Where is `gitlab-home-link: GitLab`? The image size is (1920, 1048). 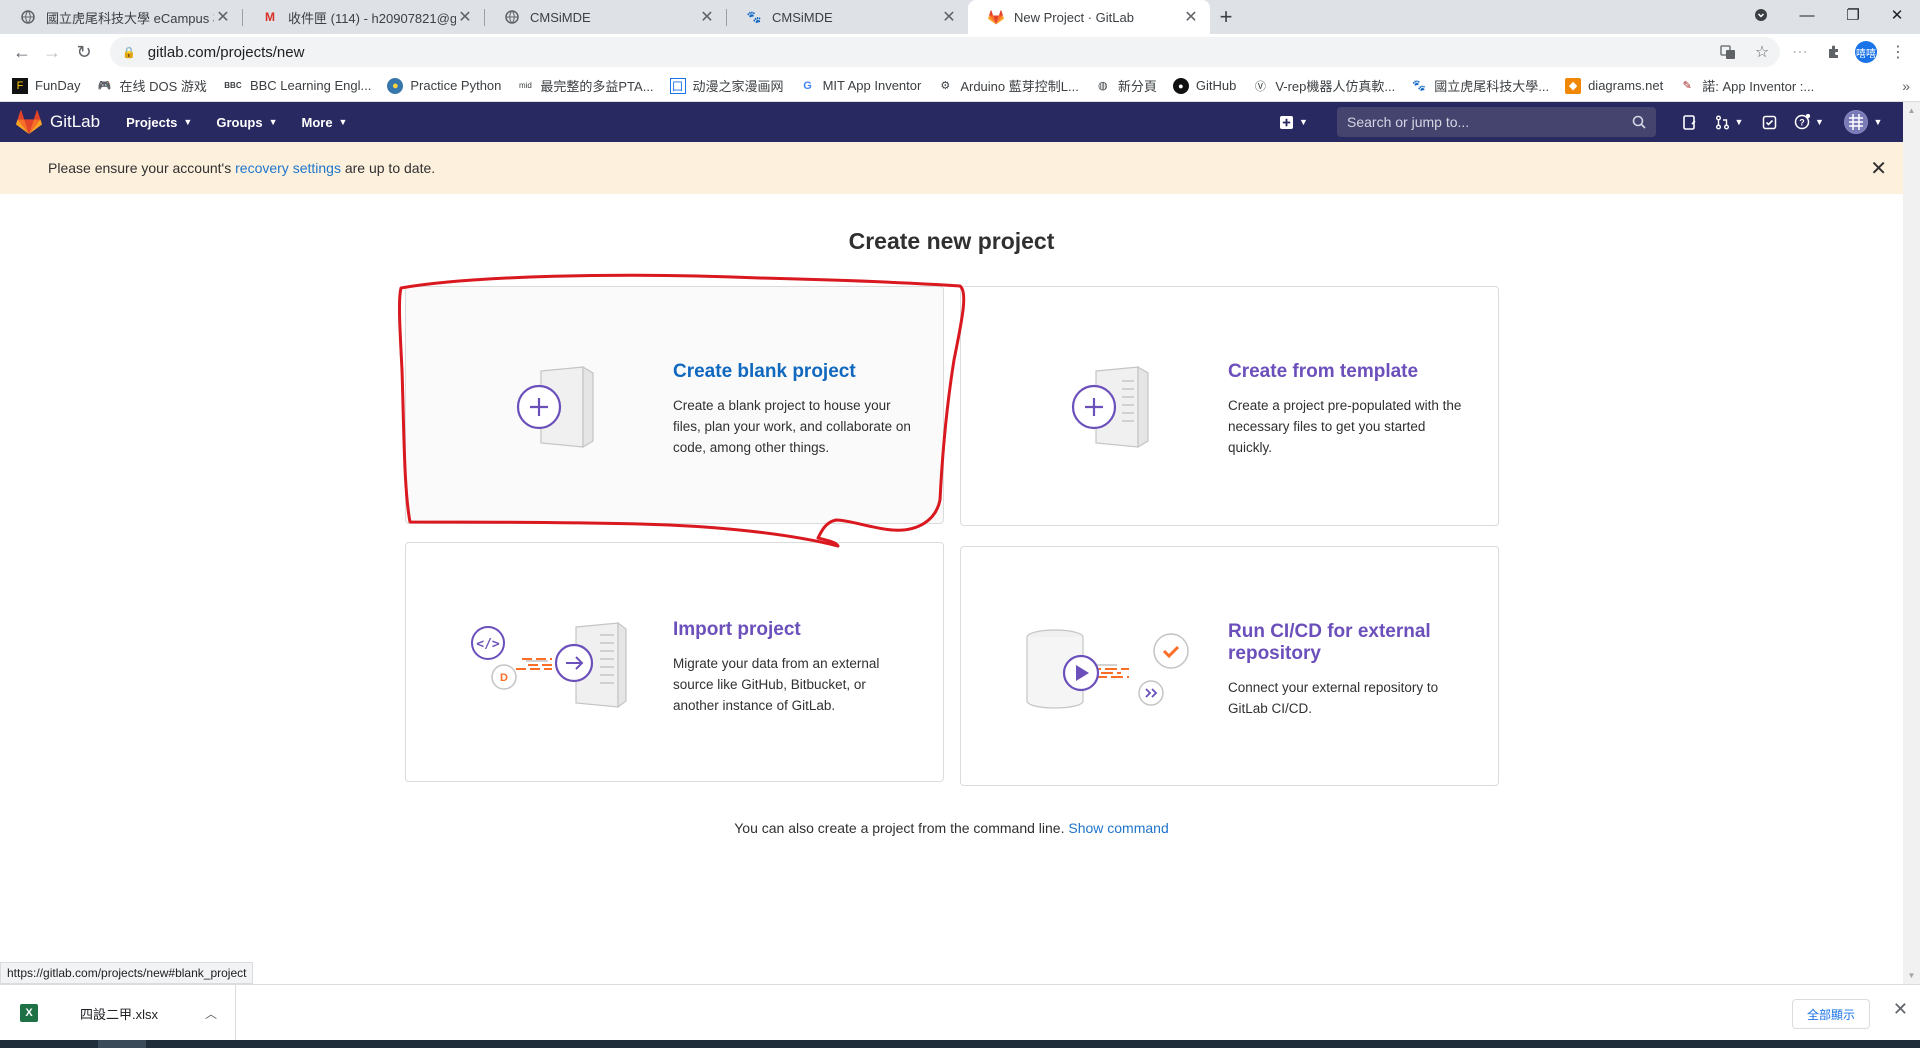 gitlab-home-link: GitLab is located at coordinates (58, 122).